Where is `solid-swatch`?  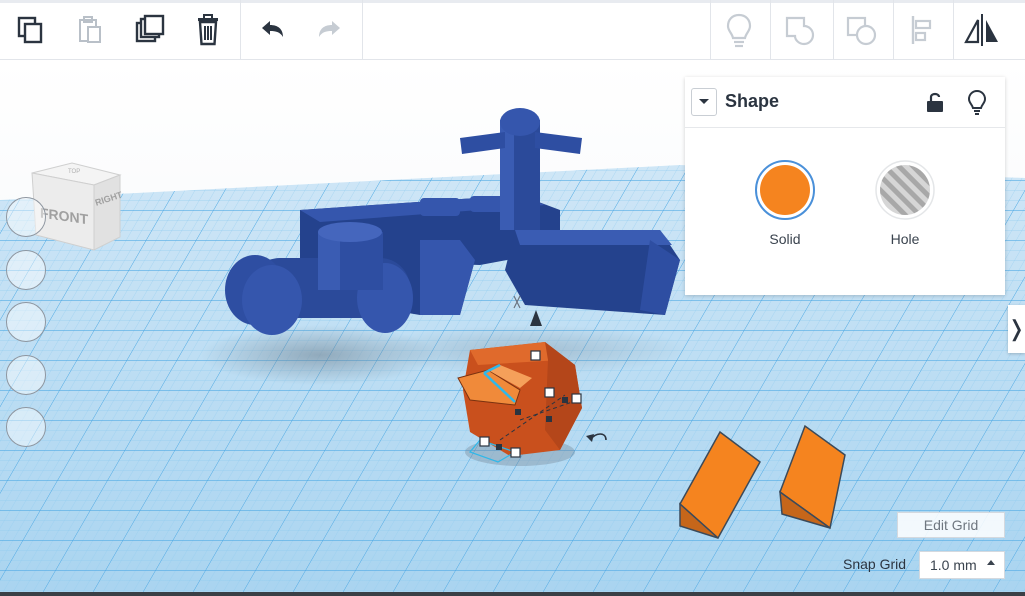 solid-swatch is located at coordinates (785, 190).